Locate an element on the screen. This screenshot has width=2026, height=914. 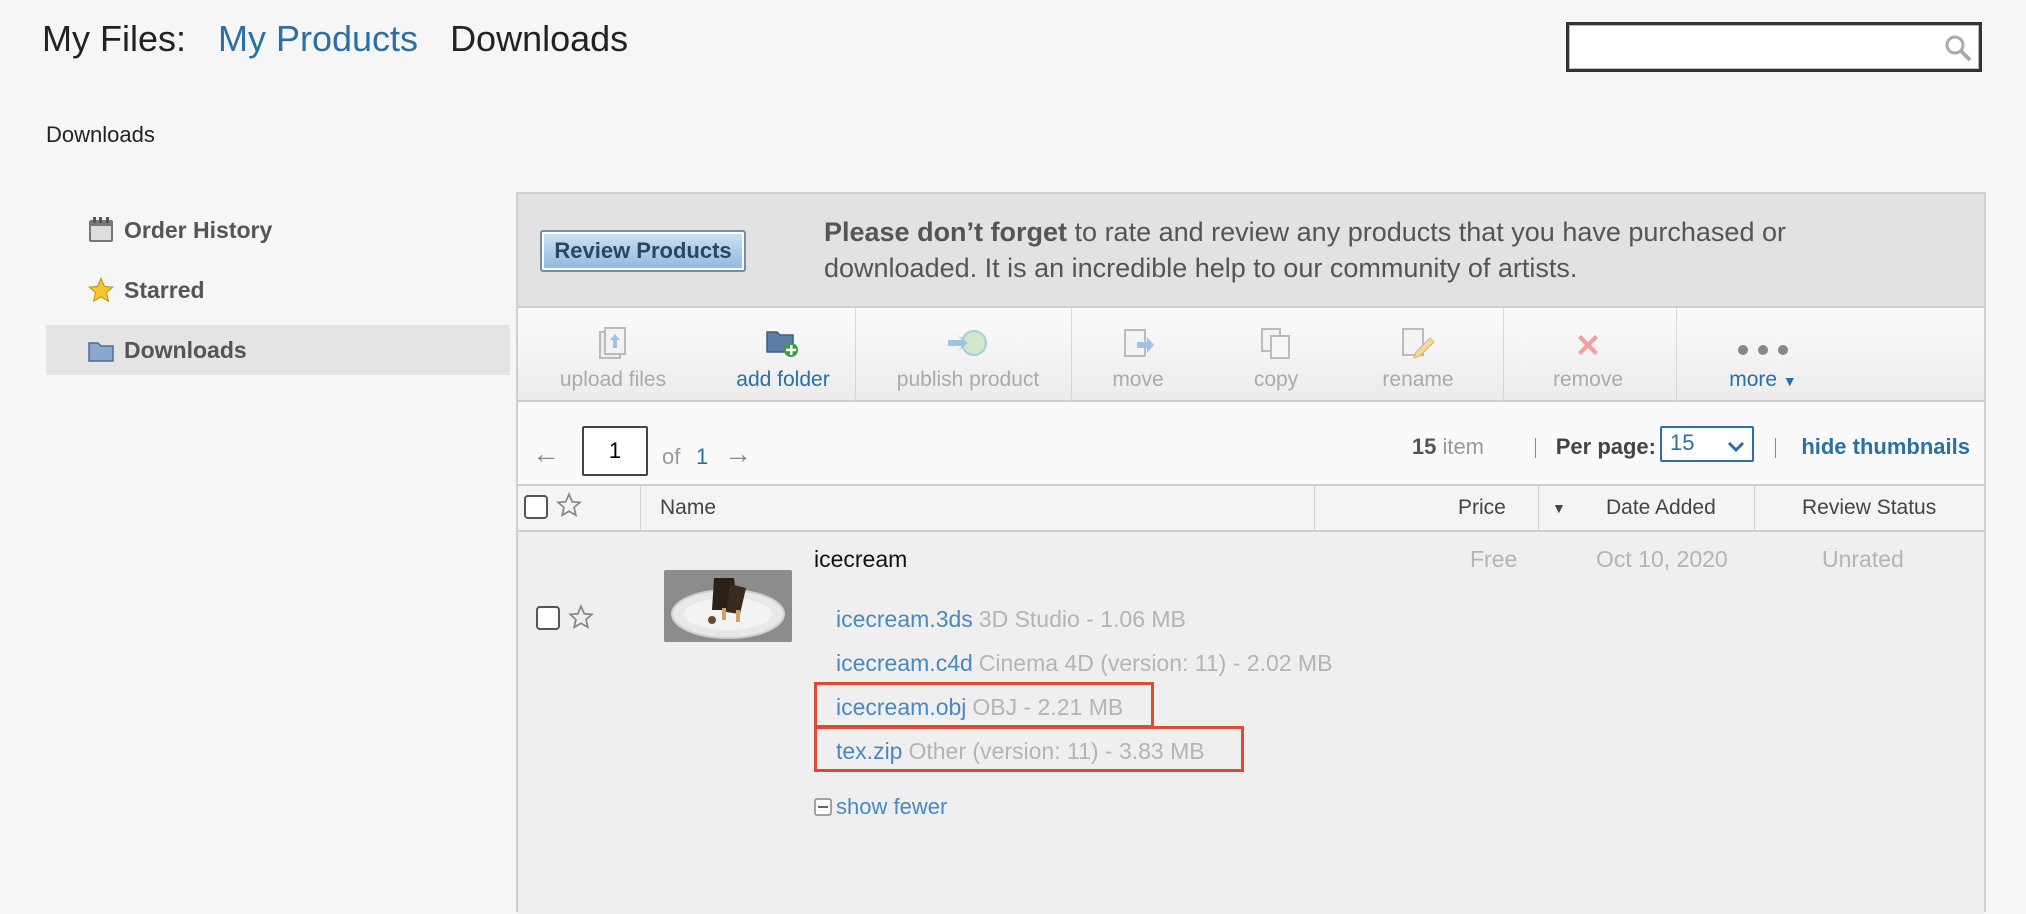
rename-button: rename is located at coordinates (1418, 355).